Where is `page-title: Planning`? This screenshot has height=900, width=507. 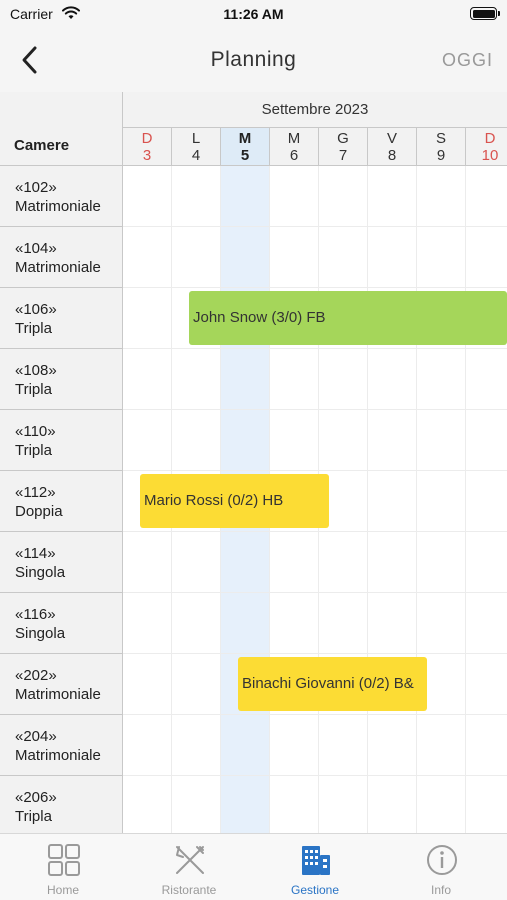 page-title: Planning is located at coordinates (253, 59).